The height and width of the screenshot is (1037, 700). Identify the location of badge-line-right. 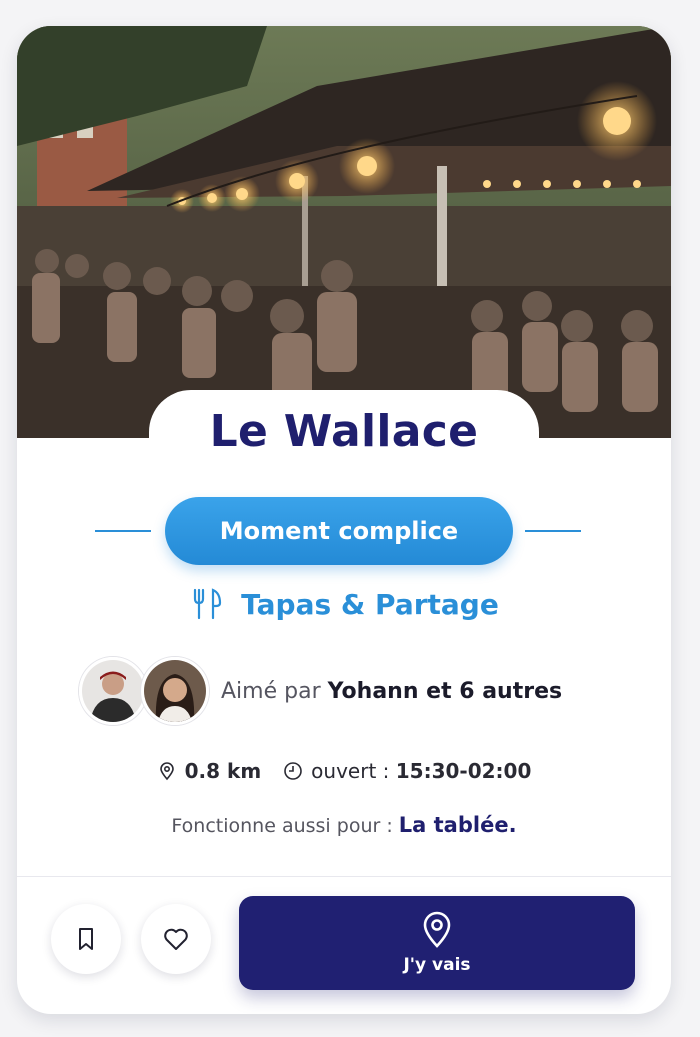
(553, 531).